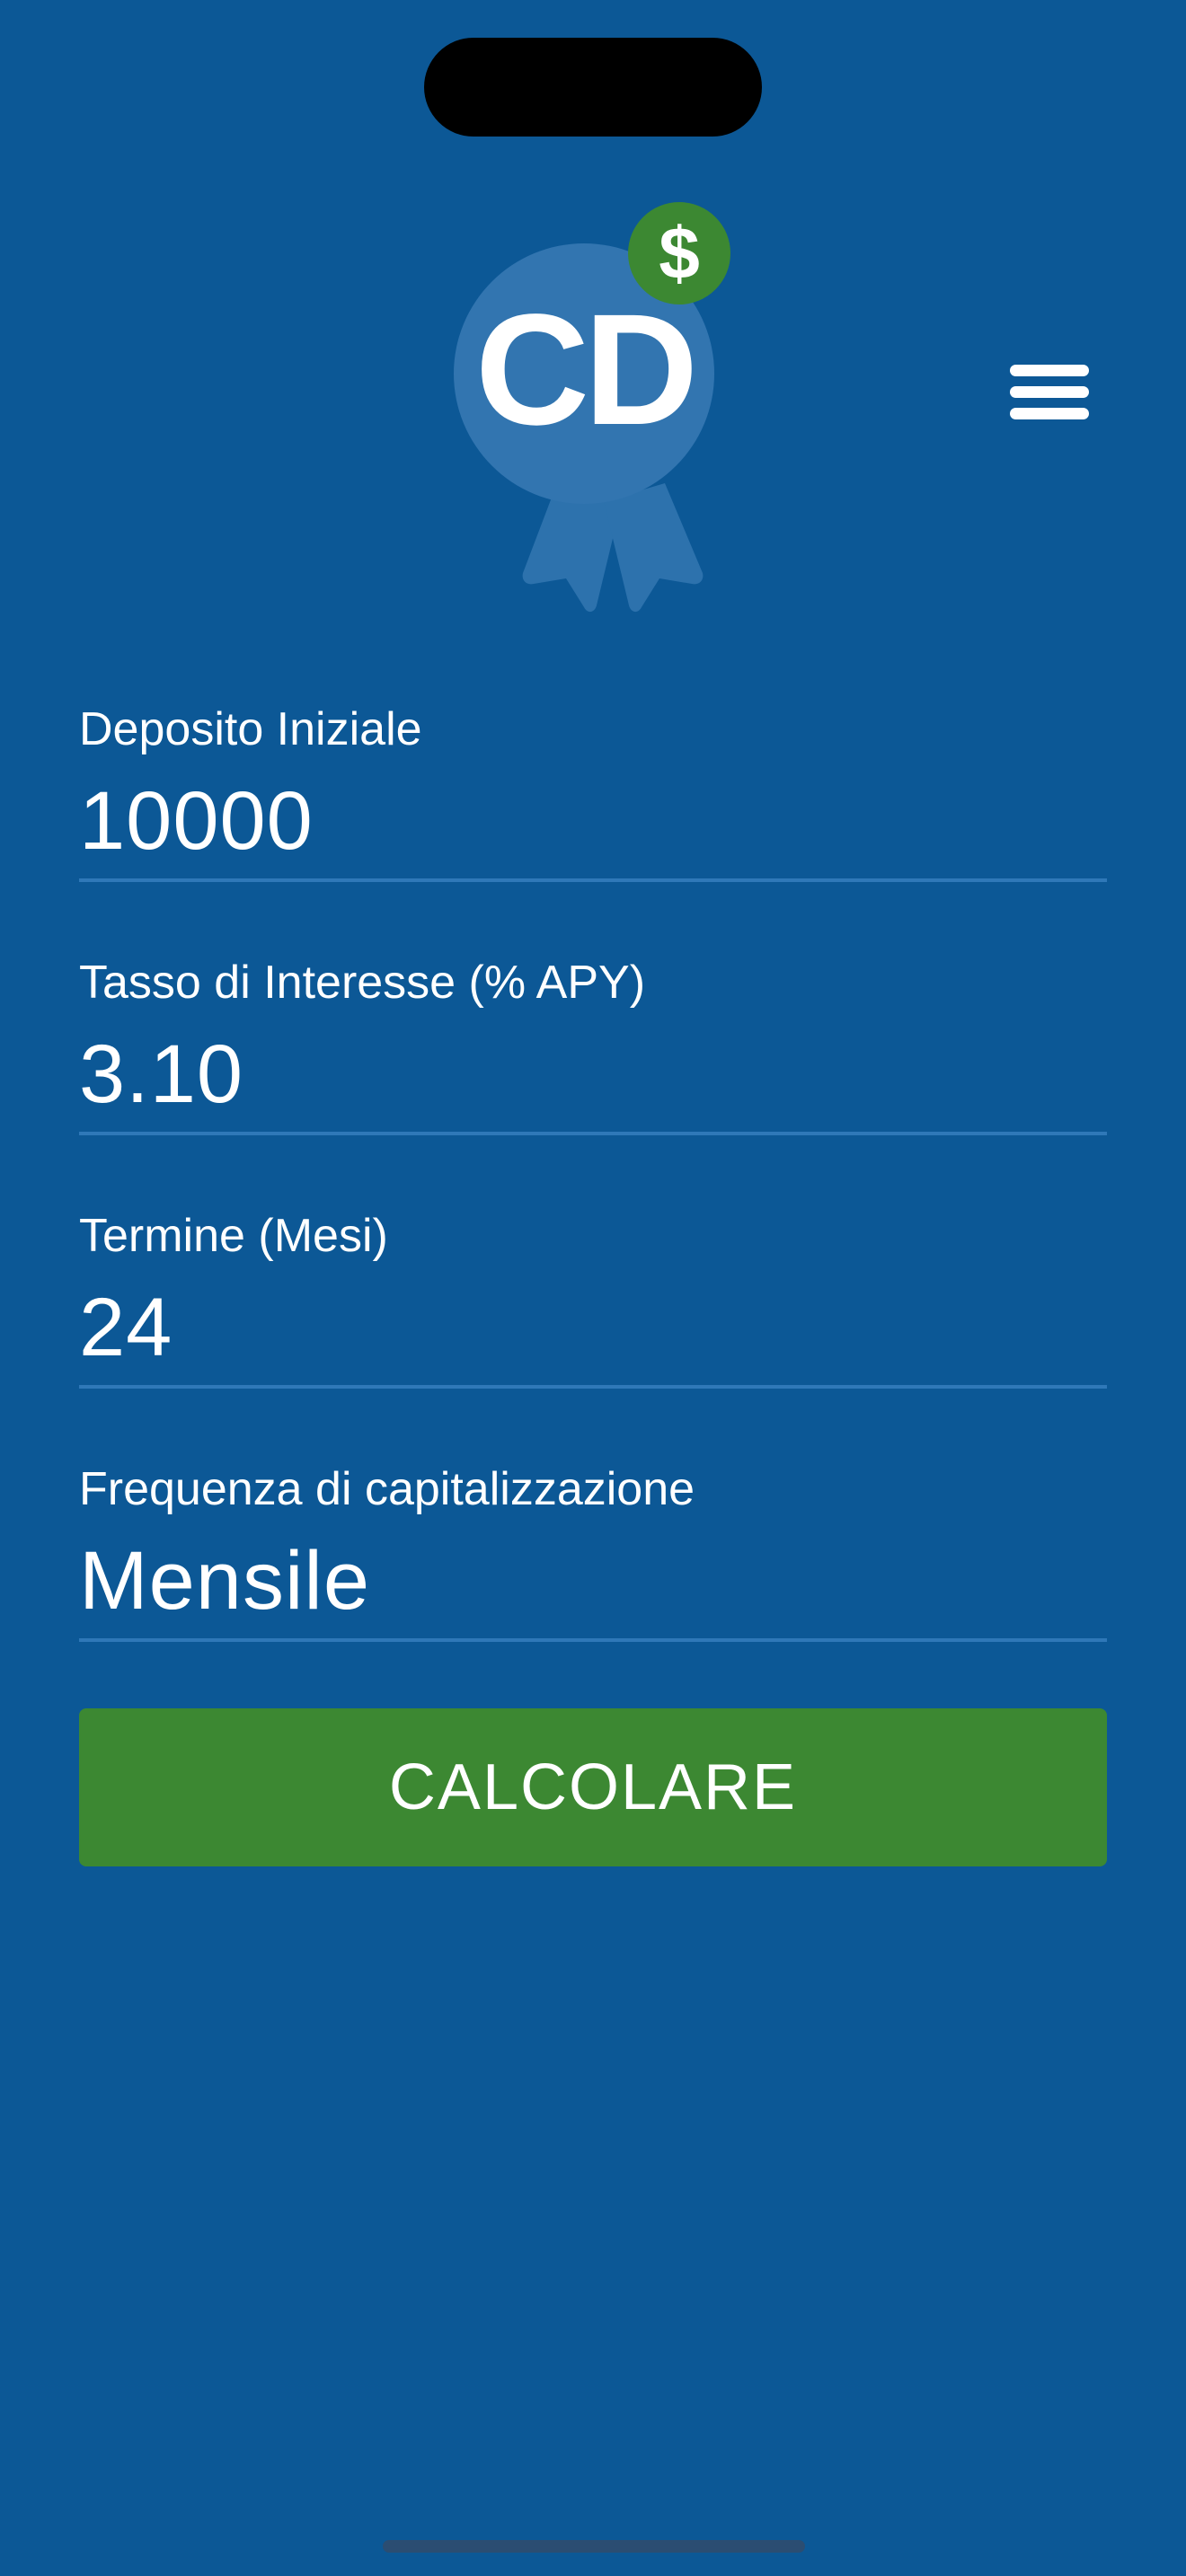 This screenshot has width=1186, height=2576. I want to click on logo-badge-dollar: $, so click(679, 254).